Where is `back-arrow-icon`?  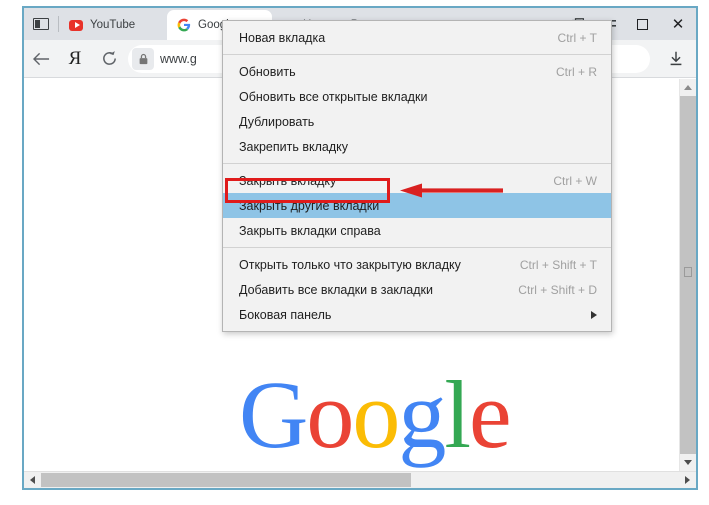
back-arrow-icon is located at coordinates (40, 58).